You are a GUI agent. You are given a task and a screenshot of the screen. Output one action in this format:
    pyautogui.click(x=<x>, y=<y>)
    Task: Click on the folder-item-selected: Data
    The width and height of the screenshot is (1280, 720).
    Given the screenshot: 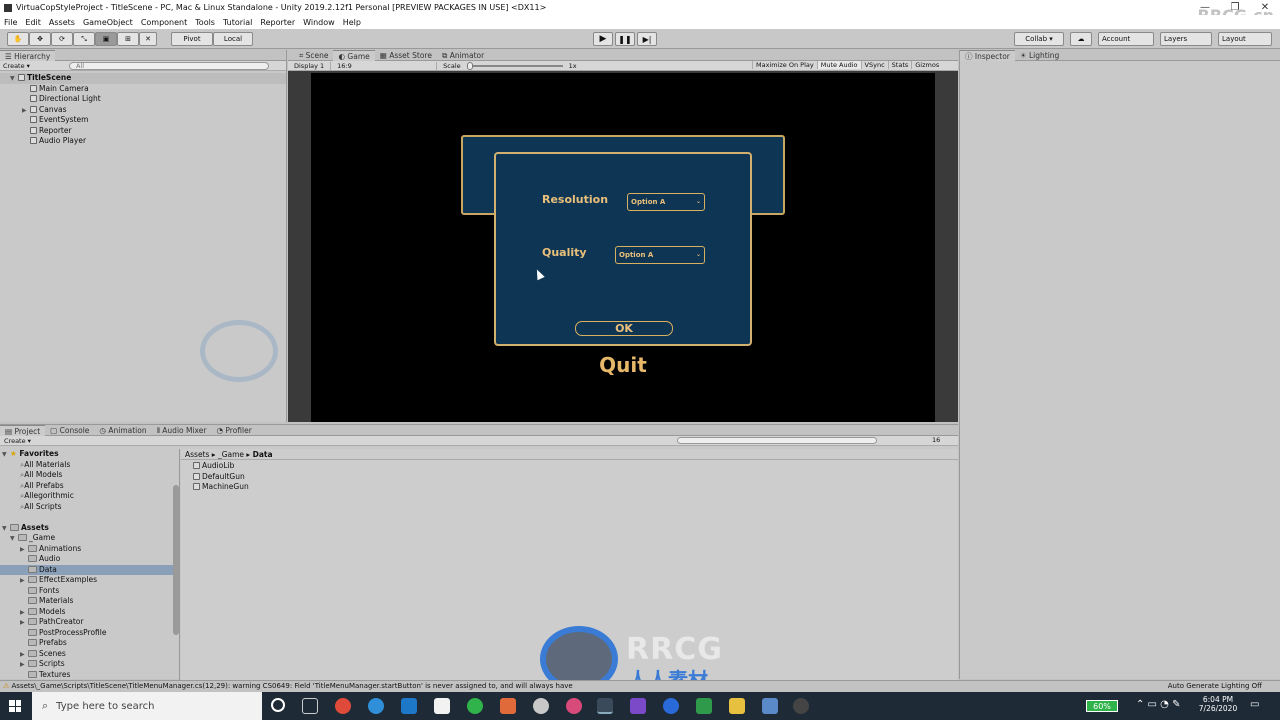 What is the action you would take?
    pyautogui.click(x=89, y=569)
    